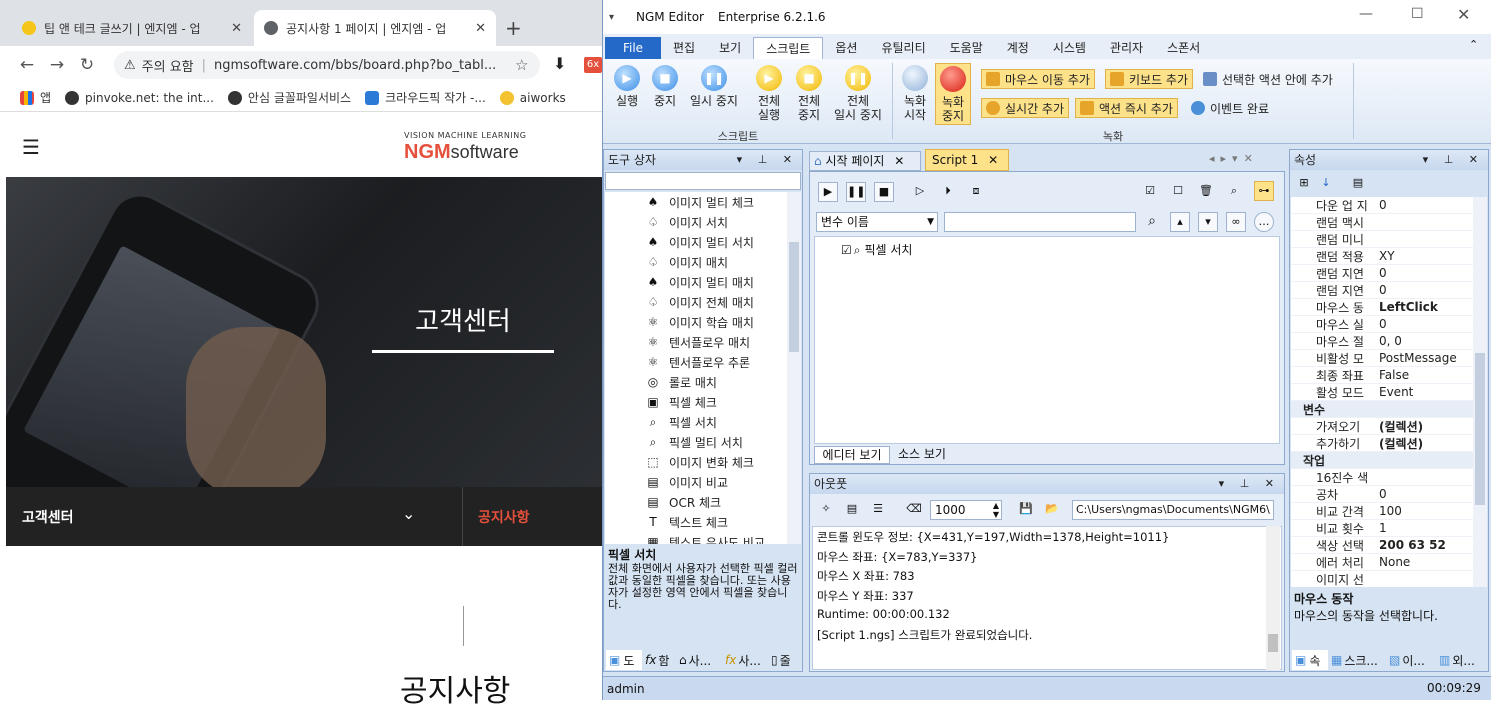  Describe the element at coordinates (375, 28) in the screenshot. I see `browser-tab-2: 공지사항 1 페이지 | 엔지엠 - 업 ✕` at that location.